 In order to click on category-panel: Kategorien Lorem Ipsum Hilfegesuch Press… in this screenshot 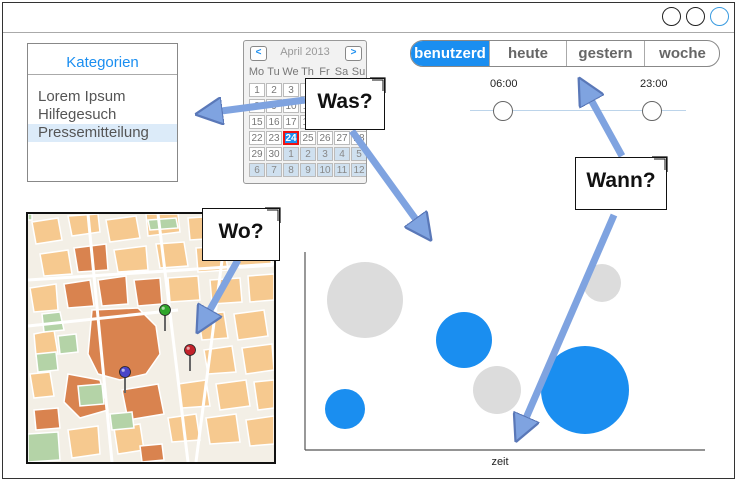, I will do `click(102, 112)`.